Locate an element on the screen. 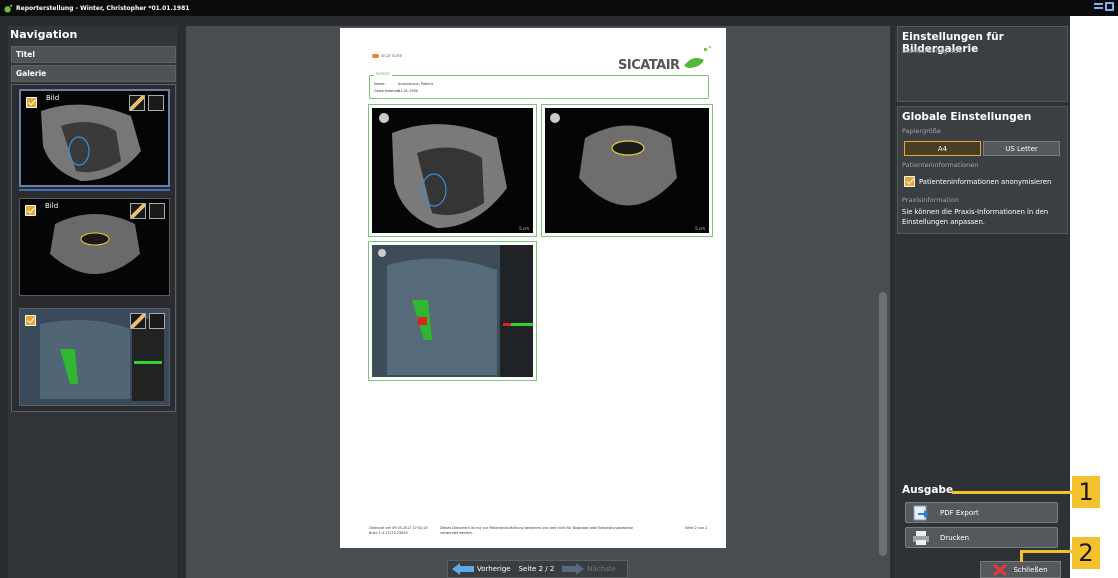 This screenshot has width=1118, height=578. print-button: Drucken is located at coordinates (981, 537).